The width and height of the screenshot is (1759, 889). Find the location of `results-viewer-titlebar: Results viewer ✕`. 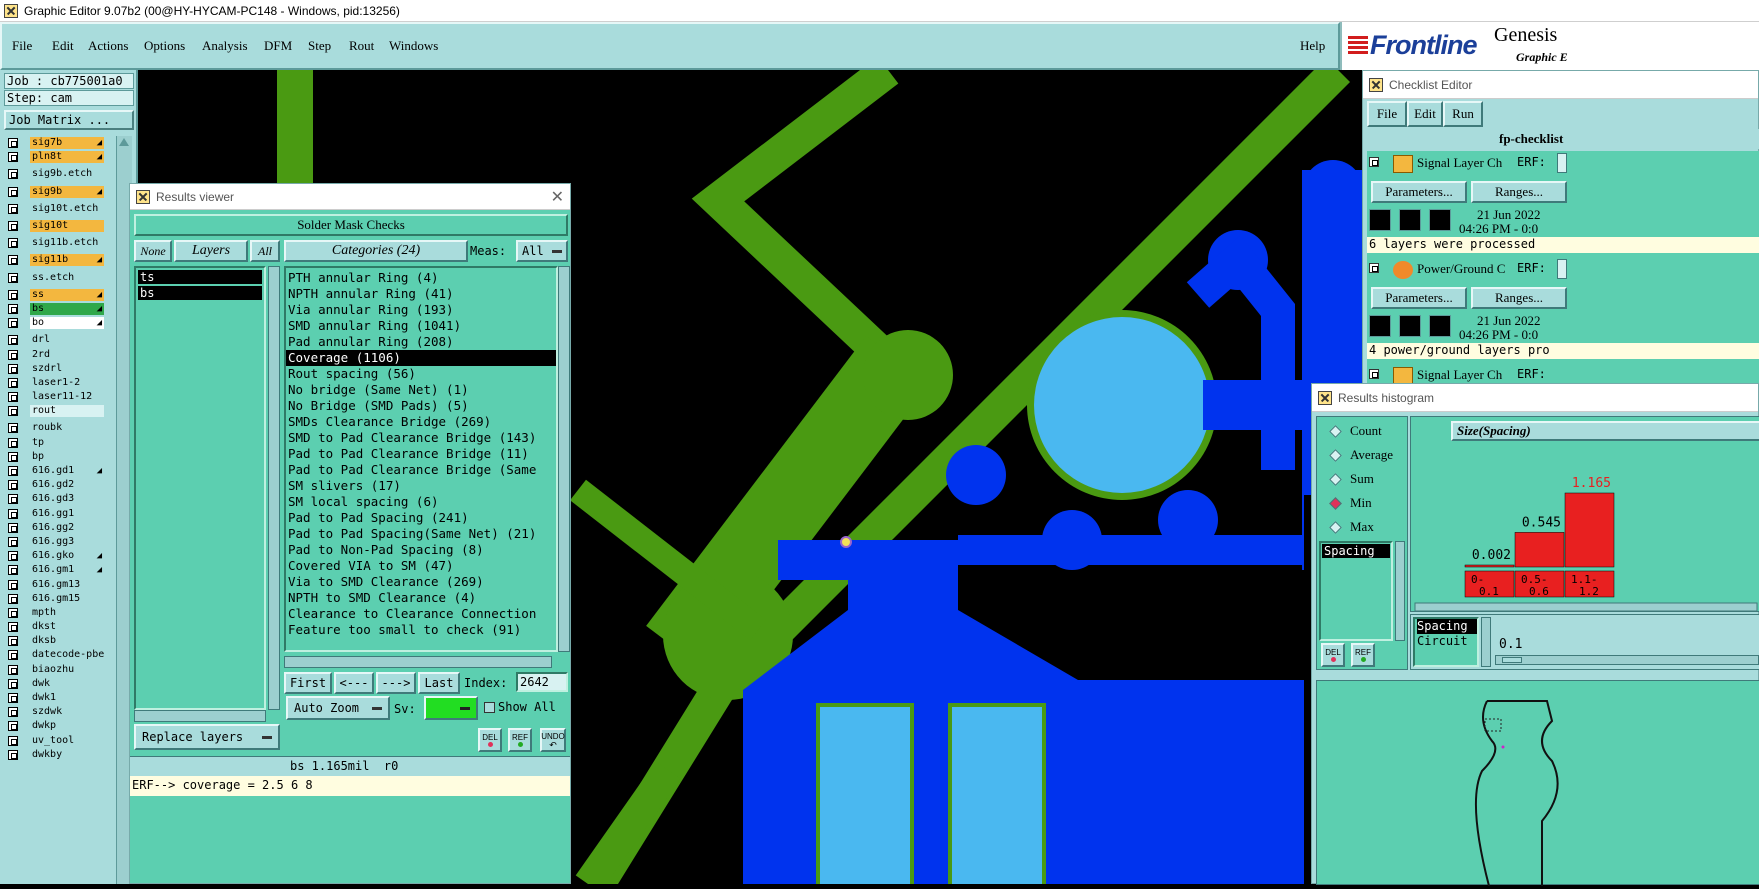

results-viewer-titlebar: Results viewer ✕ is located at coordinates (350, 197).